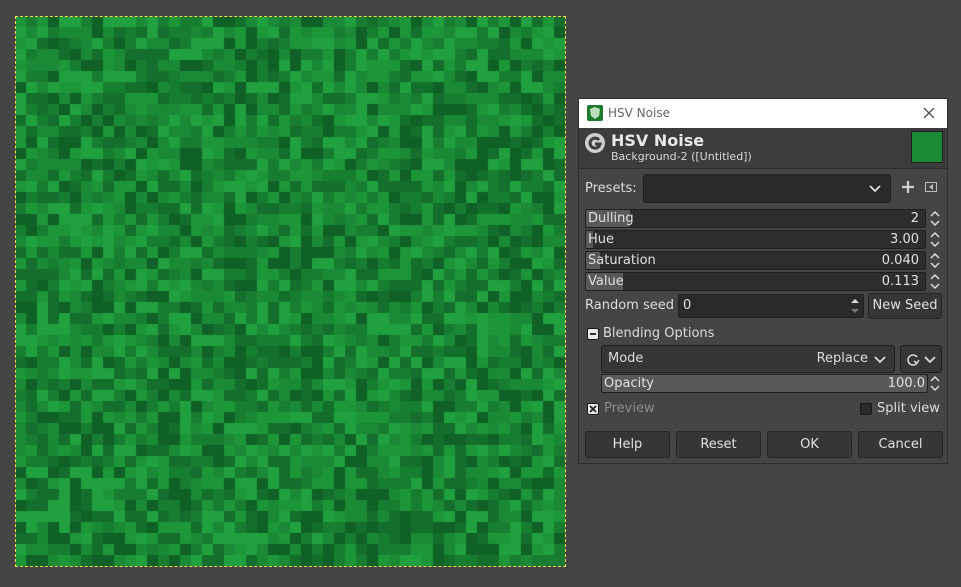 This screenshot has width=961, height=587. Describe the element at coordinates (855, 306) in the screenshot. I see `seed-spin-arrows-icon` at that location.